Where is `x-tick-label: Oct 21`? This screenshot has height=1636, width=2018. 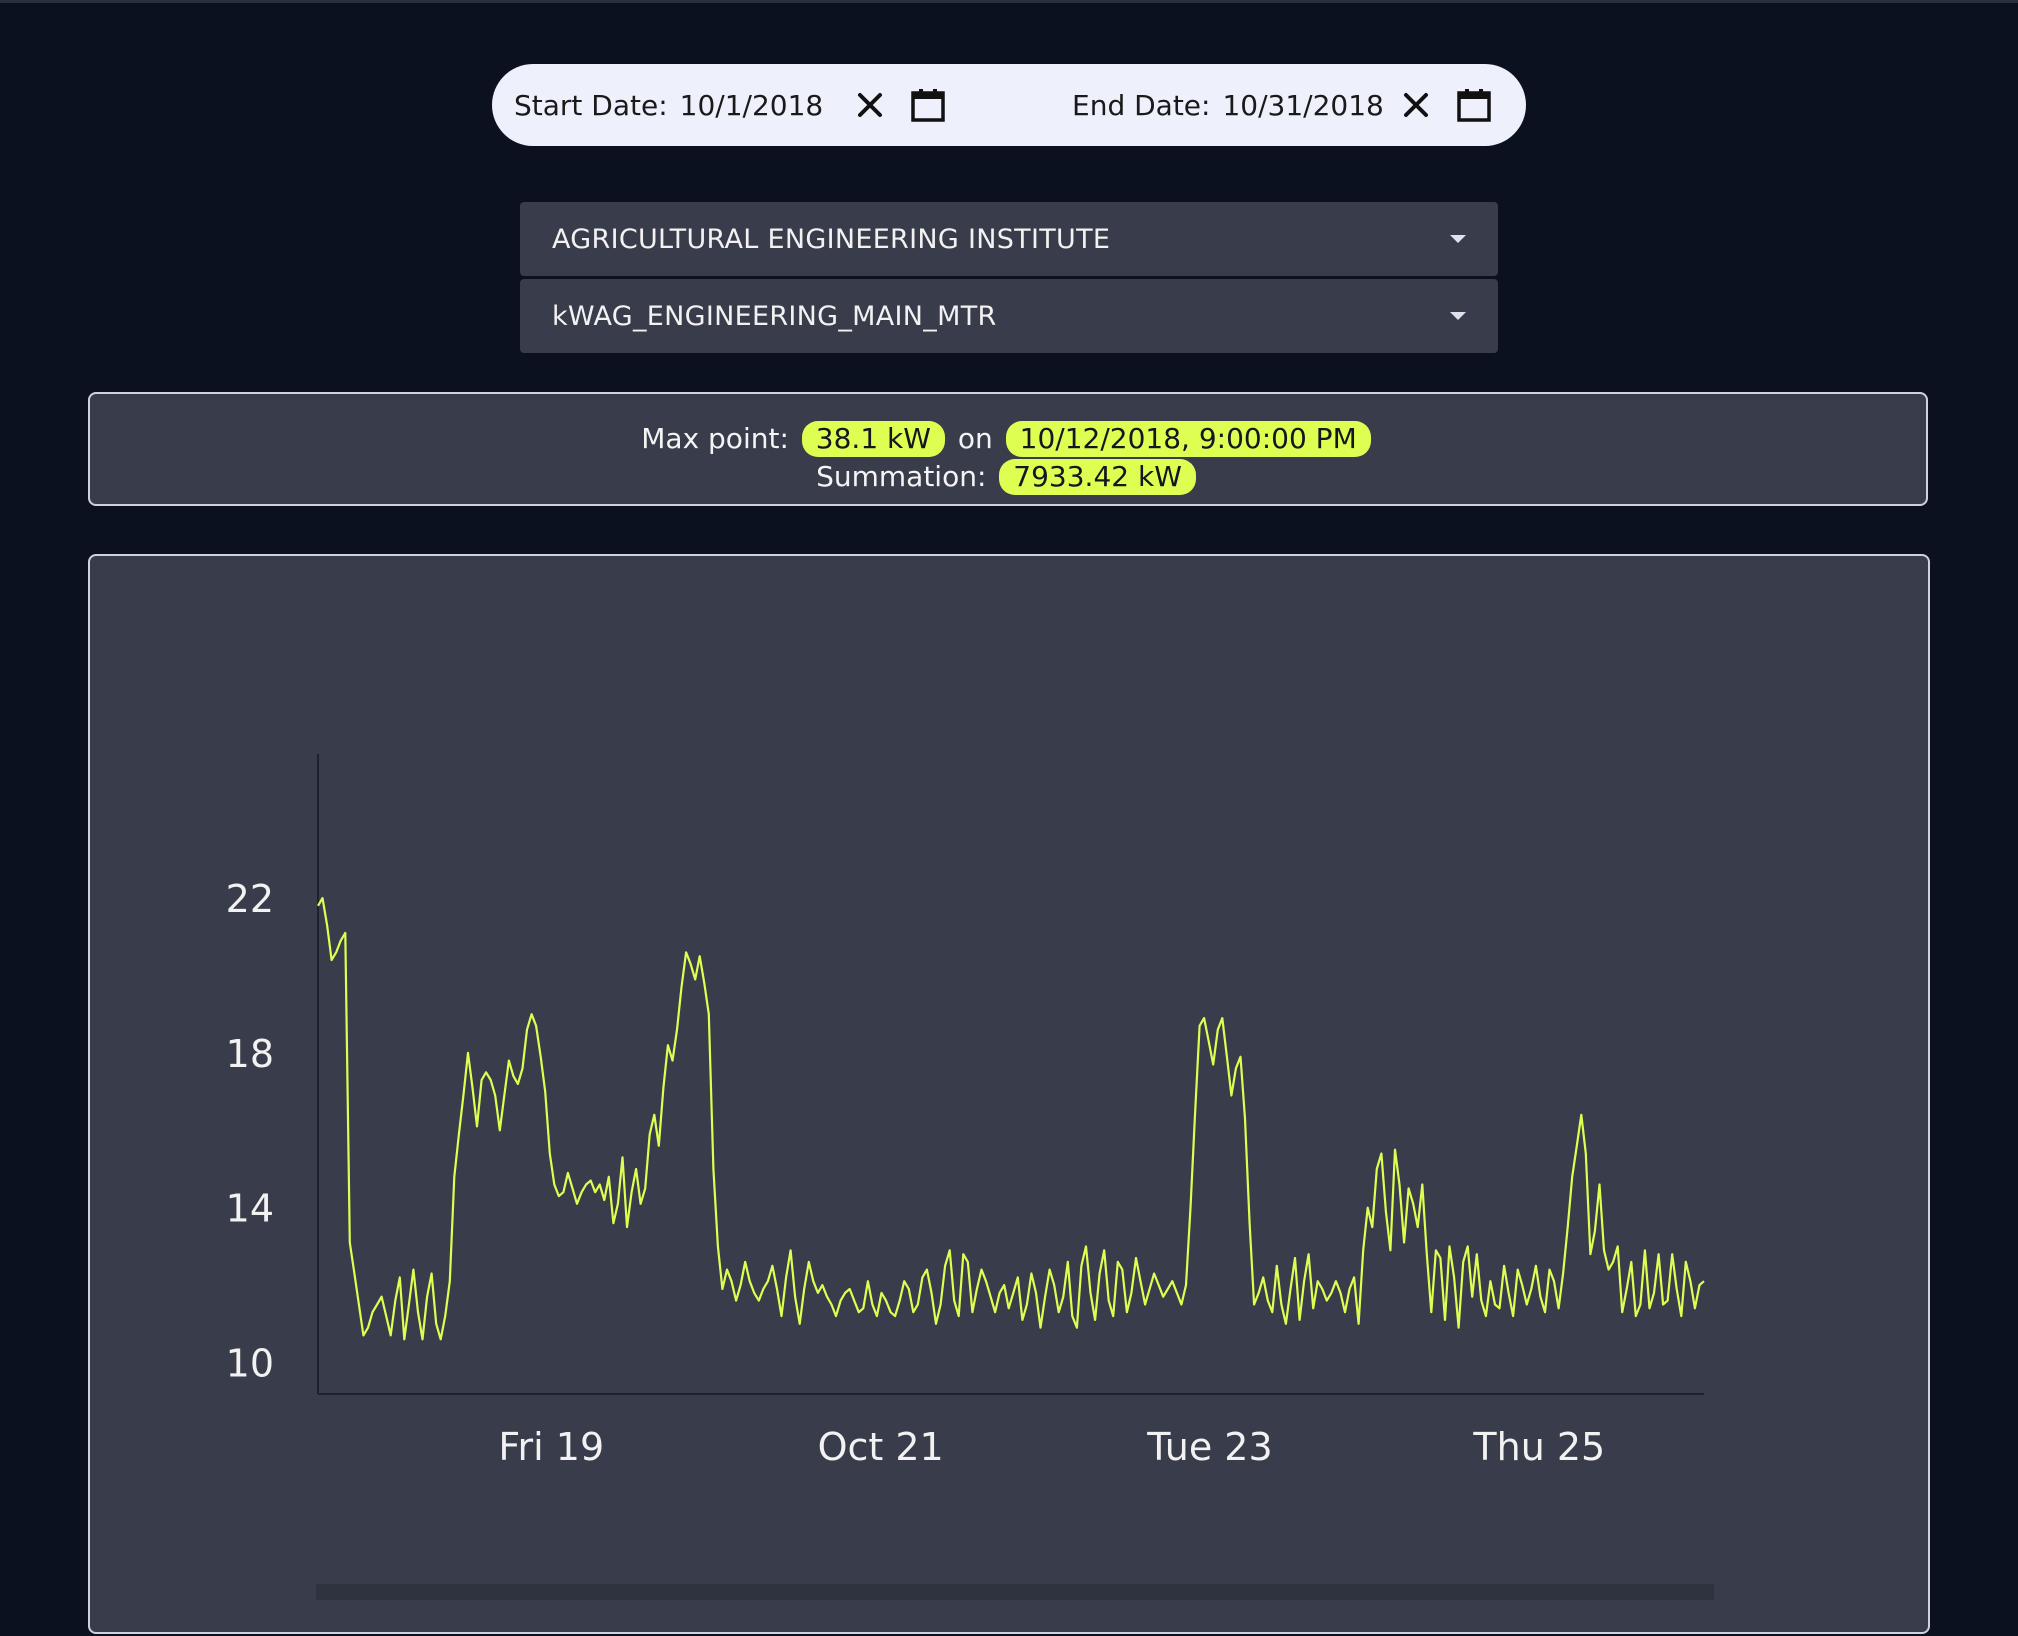
x-tick-label: Oct 21 is located at coordinates (881, 1447).